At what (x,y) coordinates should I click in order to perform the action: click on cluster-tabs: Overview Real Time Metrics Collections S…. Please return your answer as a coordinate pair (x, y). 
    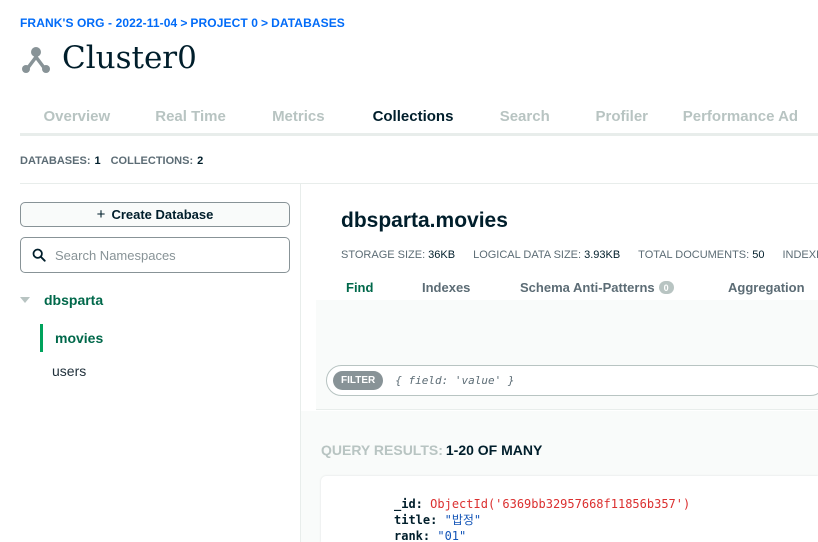
    Looking at the image, I should click on (419, 118).